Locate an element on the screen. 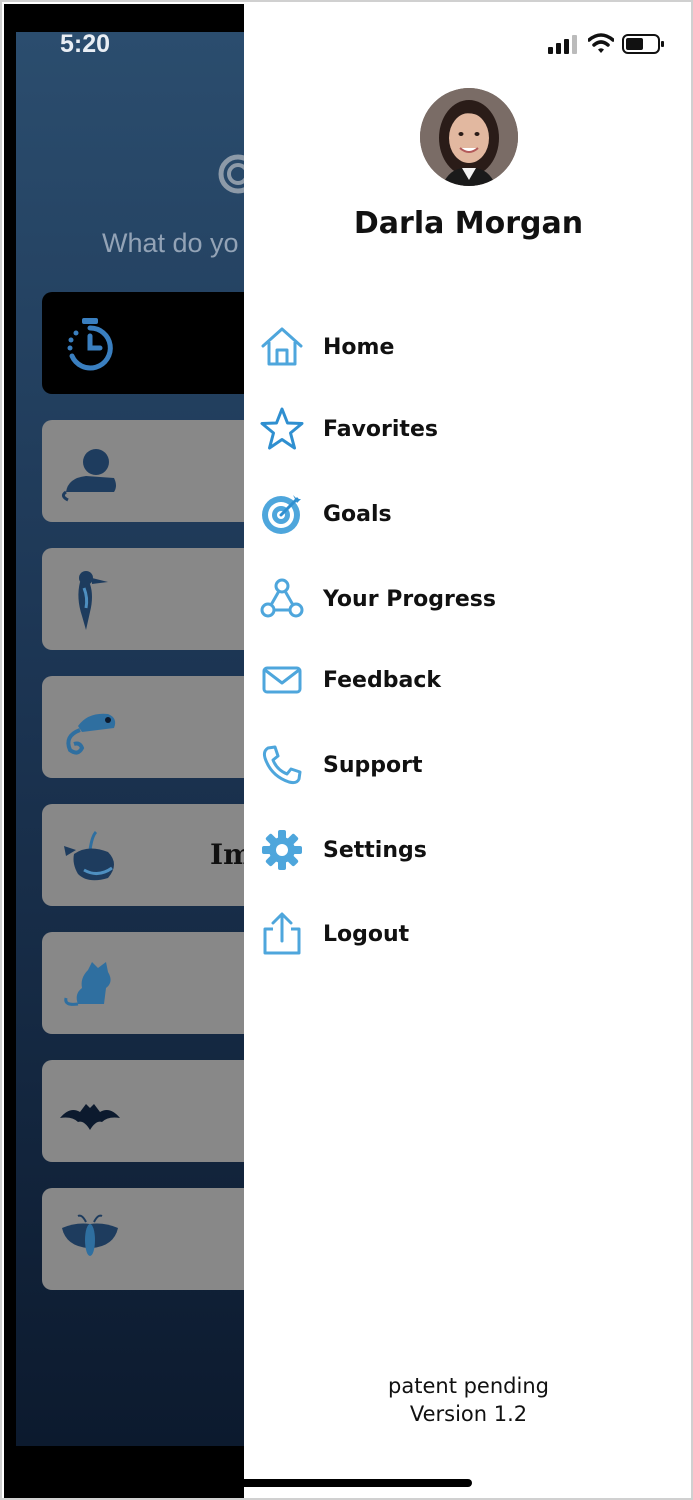 The image size is (693, 1500). phone-icon is located at coordinates (282, 765).